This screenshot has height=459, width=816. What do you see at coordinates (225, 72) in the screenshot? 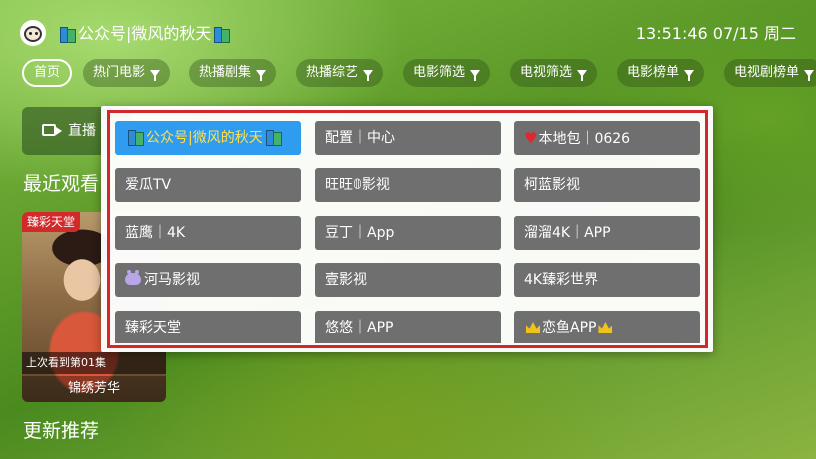
I see `tab-label: 热播剧集` at bounding box center [225, 72].